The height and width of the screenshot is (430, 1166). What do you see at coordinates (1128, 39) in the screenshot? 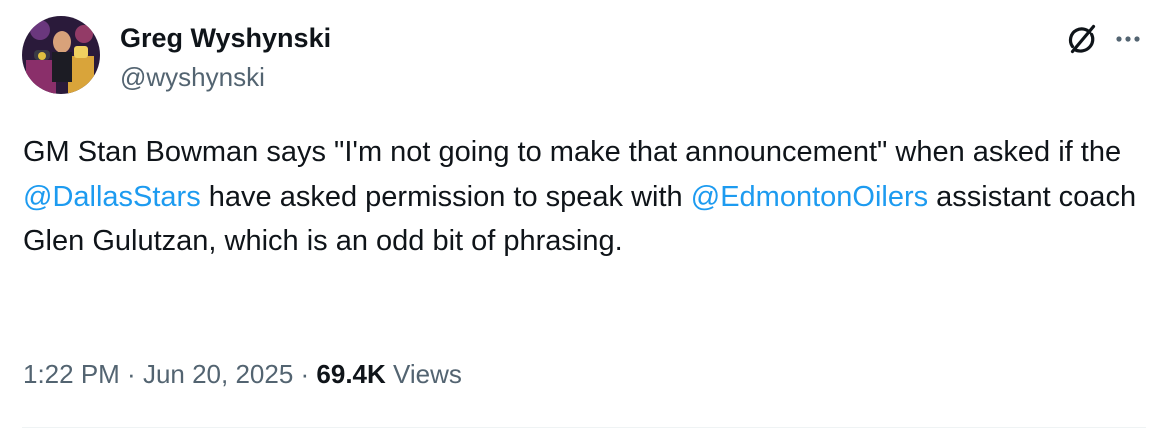
I see `more-options-icon` at bounding box center [1128, 39].